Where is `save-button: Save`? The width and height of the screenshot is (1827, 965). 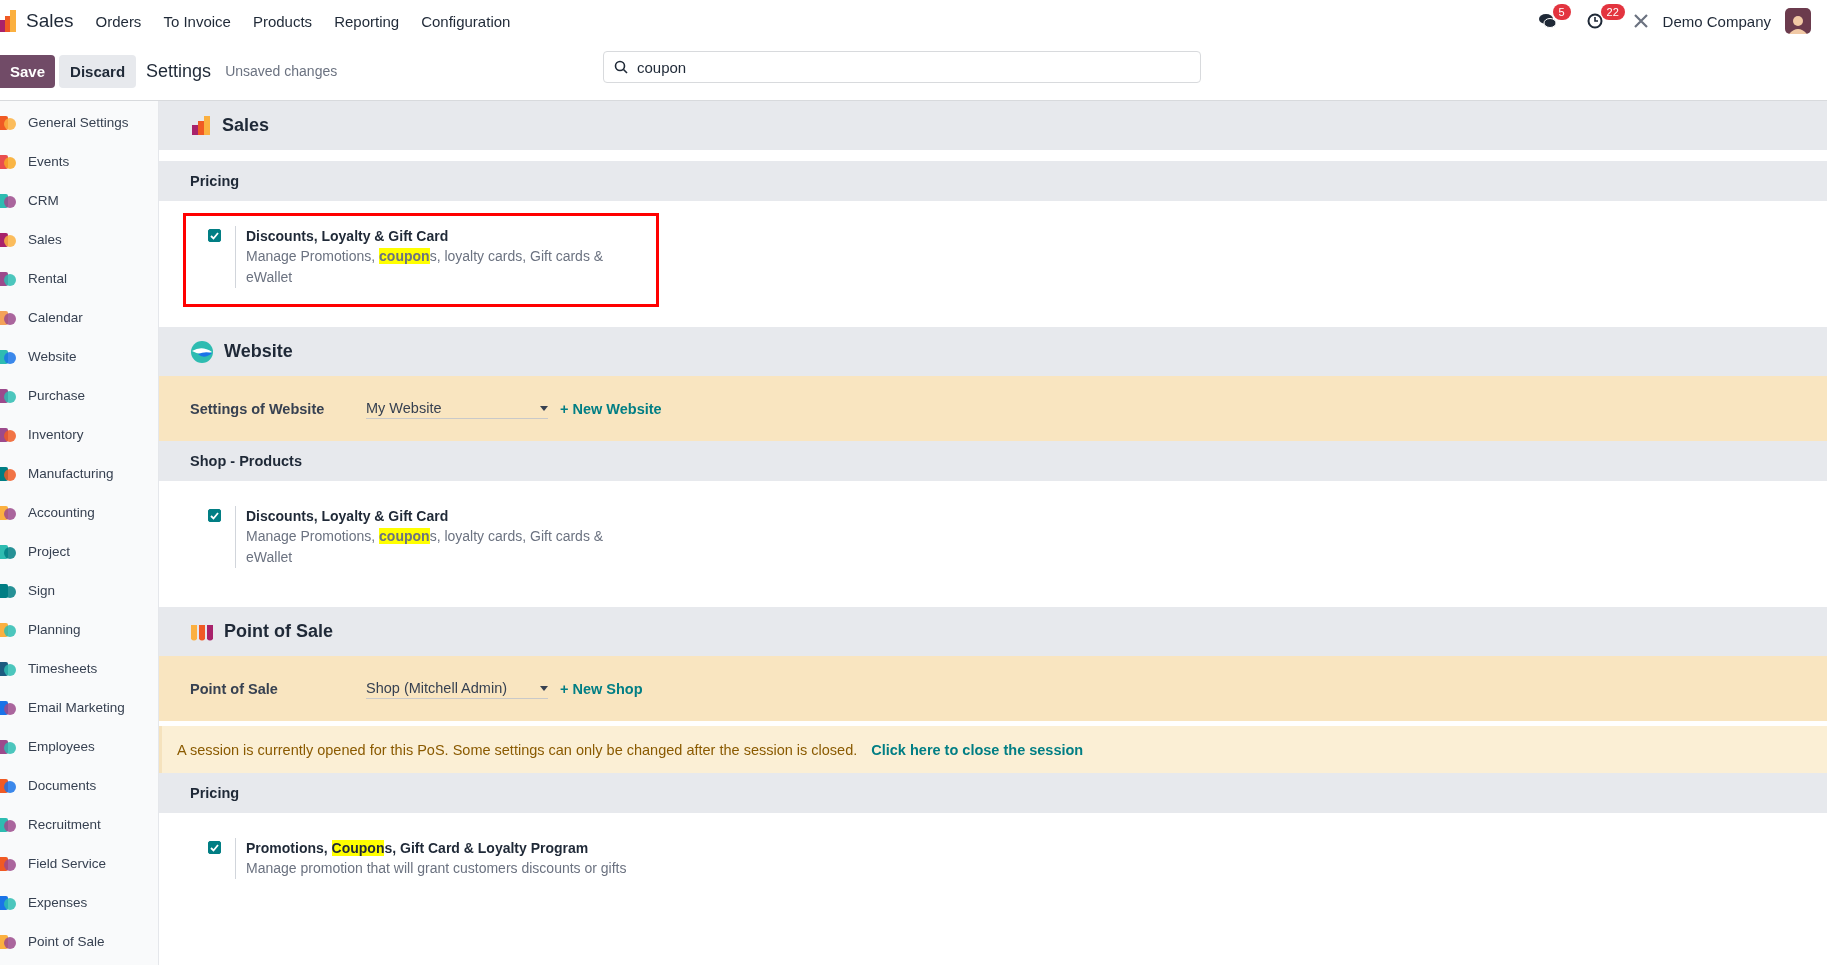 save-button: Save is located at coordinates (28, 71).